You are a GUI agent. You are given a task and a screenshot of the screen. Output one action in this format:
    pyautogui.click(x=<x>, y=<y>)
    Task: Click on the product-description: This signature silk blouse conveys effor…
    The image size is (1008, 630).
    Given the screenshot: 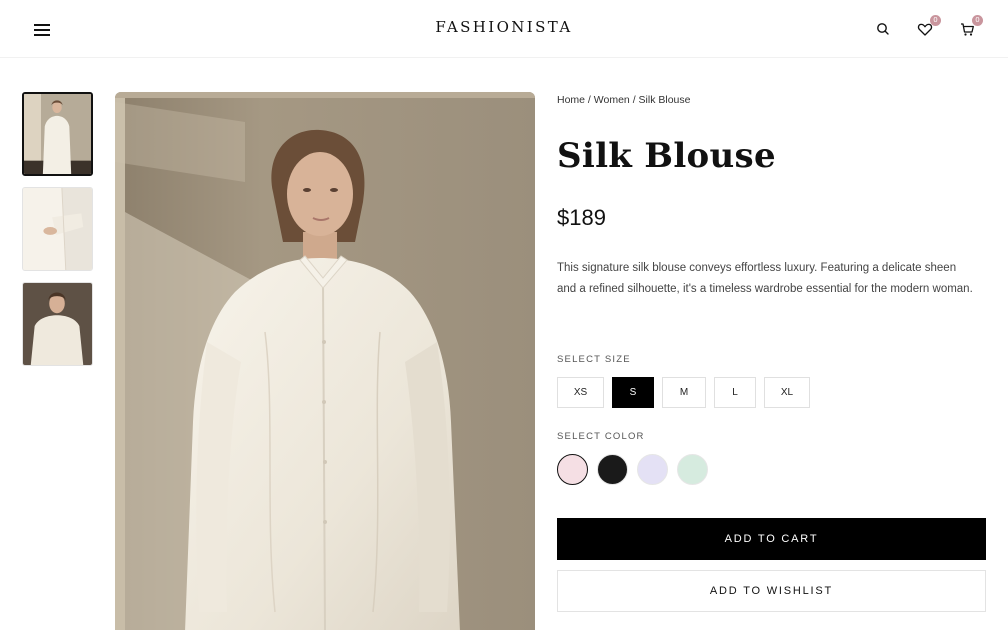 What is the action you would take?
    pyautogui.click(x=765, y=278)
    